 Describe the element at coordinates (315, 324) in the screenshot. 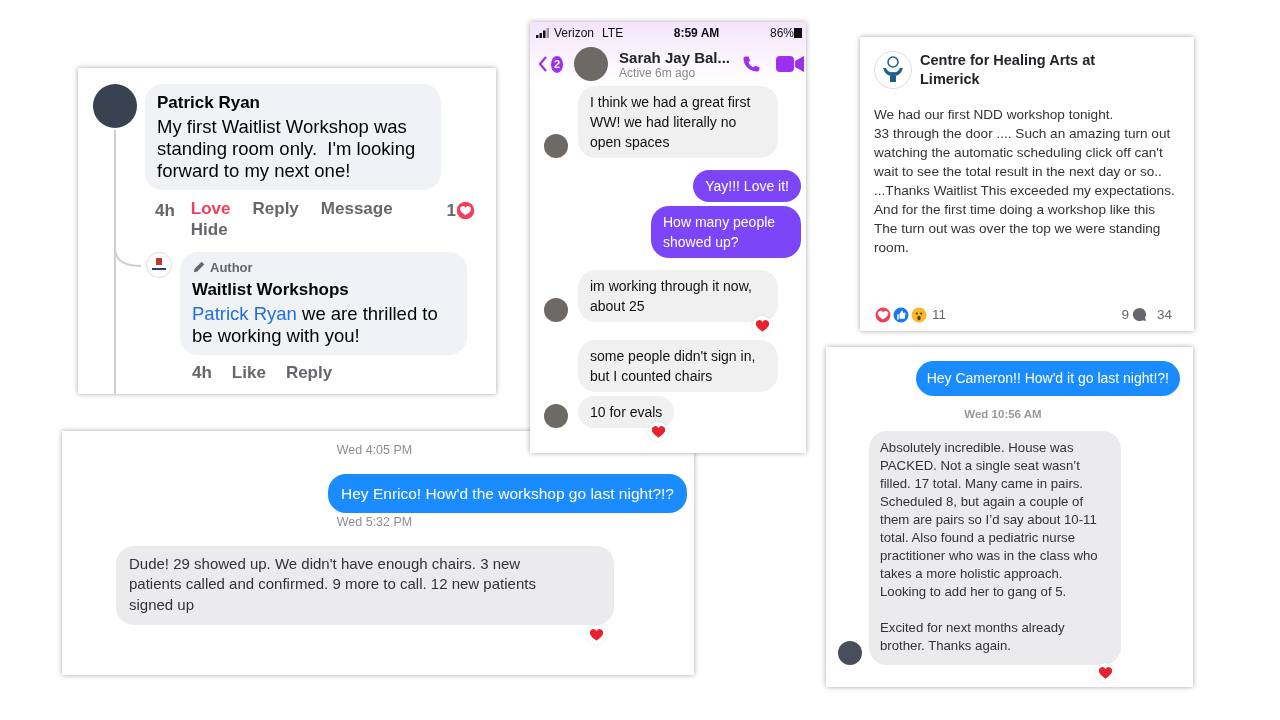

I see `reply-text: Patrick Ryan we are thrilled to be working with you!` at that location.